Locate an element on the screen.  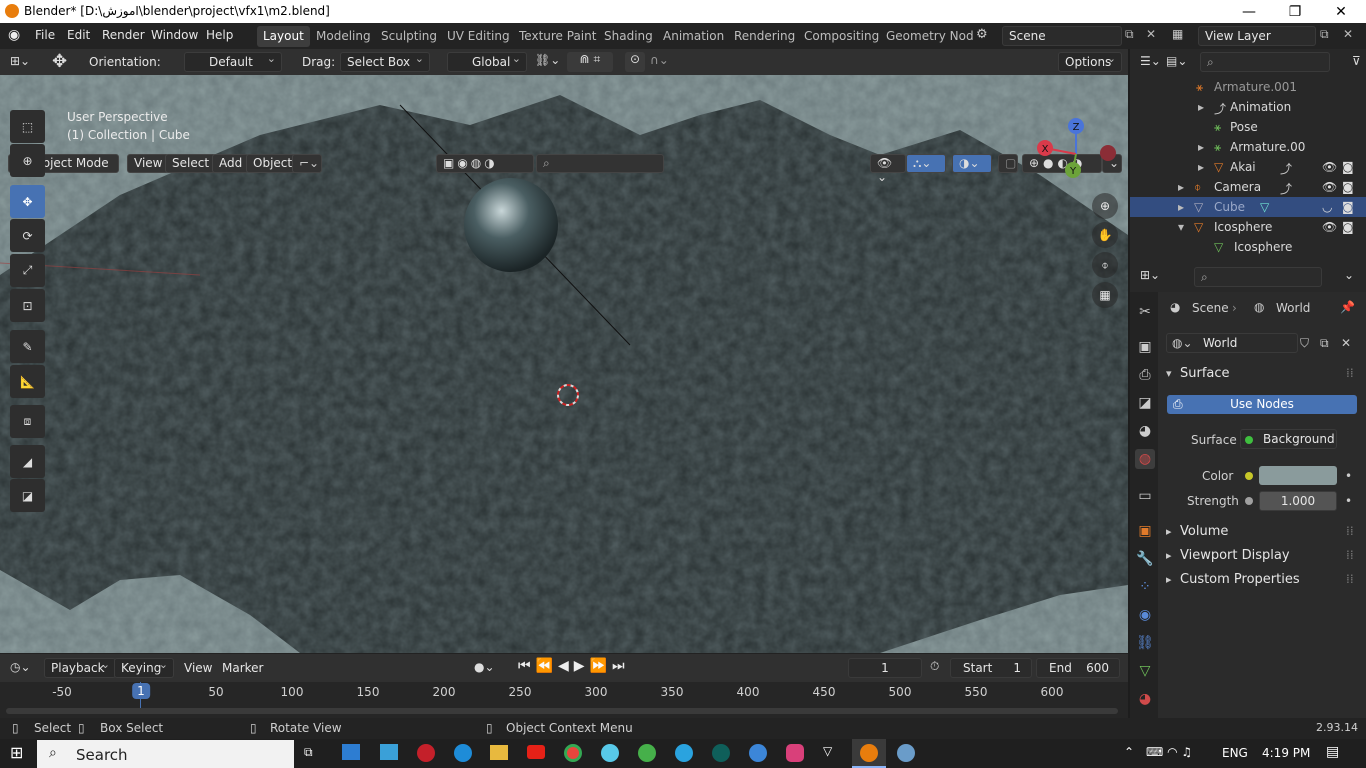
new-scene-icon: ⧉ is located at coordinates (1129, 34).